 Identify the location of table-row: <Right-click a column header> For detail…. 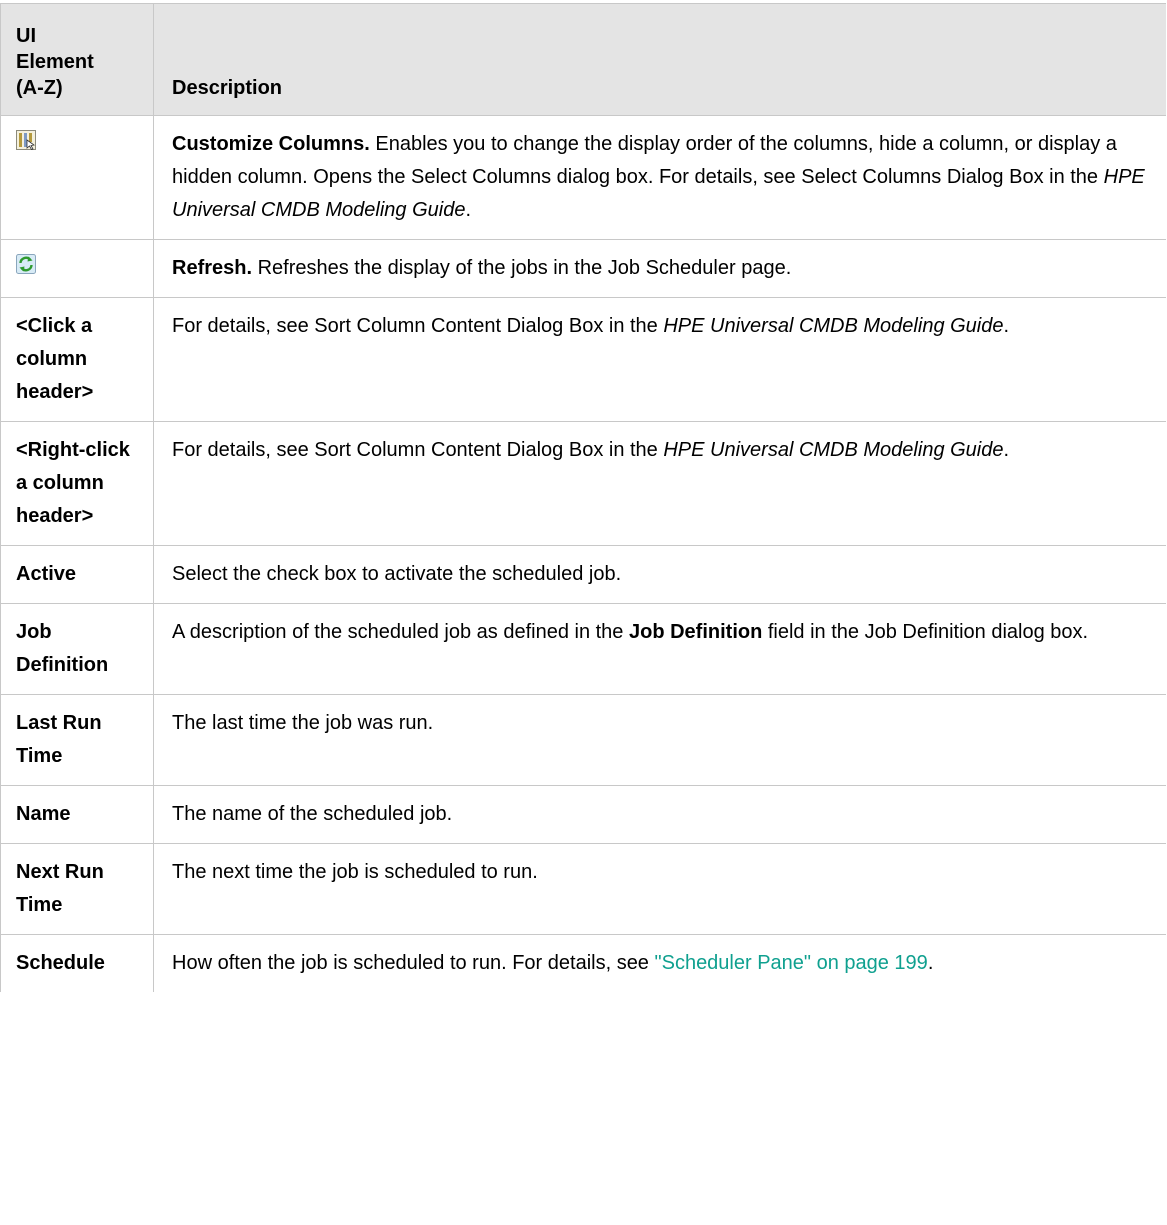
(583, 483).